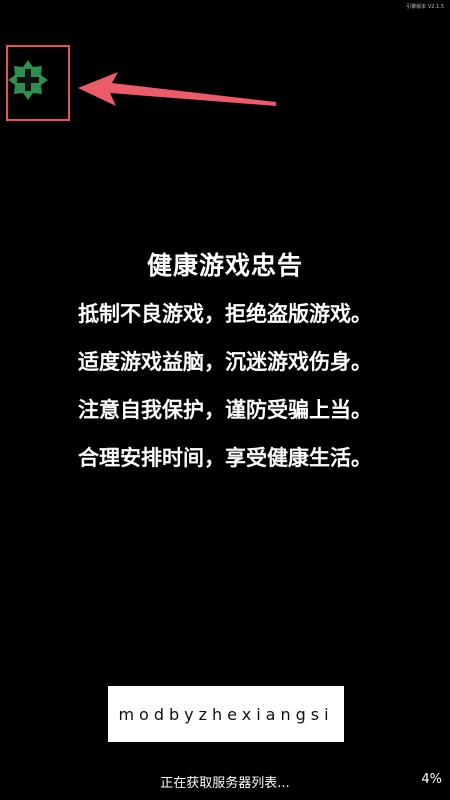  What do you see at coordinates (225, 410) in the screenshot?
I see `notice-line: 注意自我保护，谨防受骗上当。` at bounding box center [225, 410].